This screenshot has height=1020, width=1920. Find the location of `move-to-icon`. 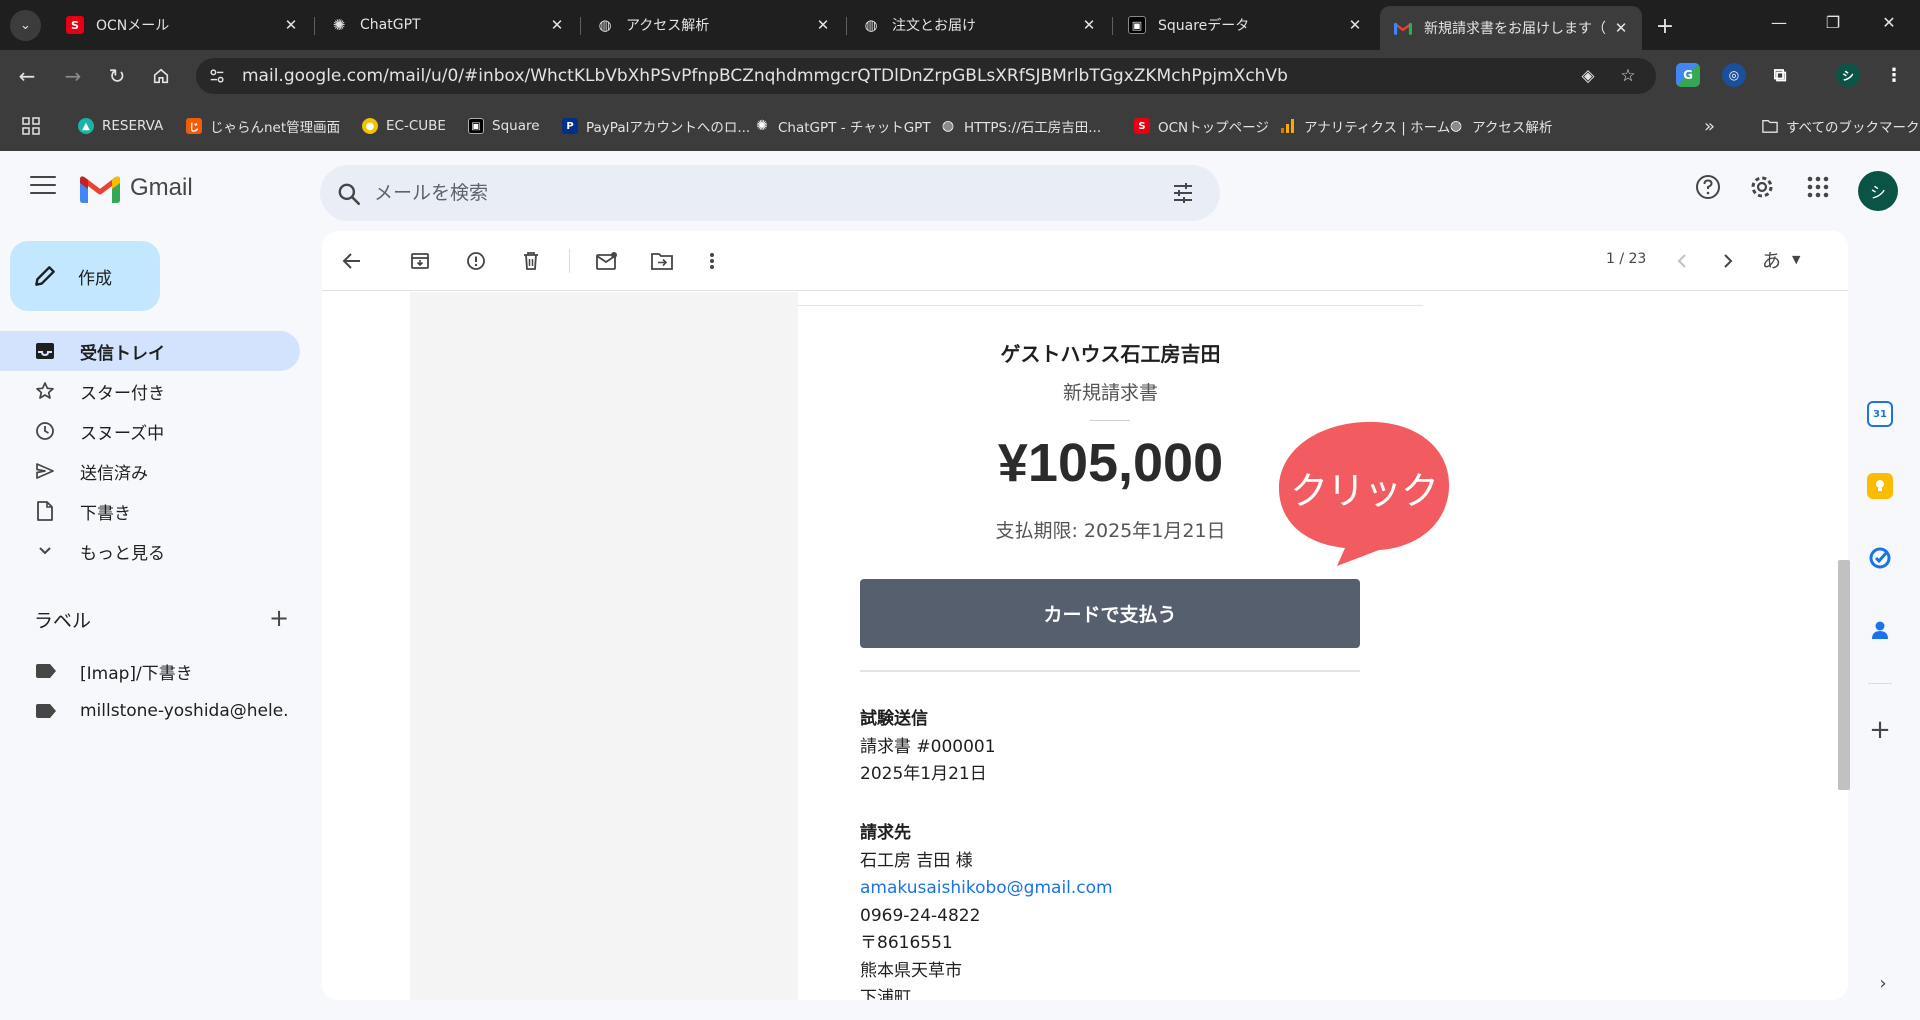

move-to-icon is located at coordinates (662, 261).